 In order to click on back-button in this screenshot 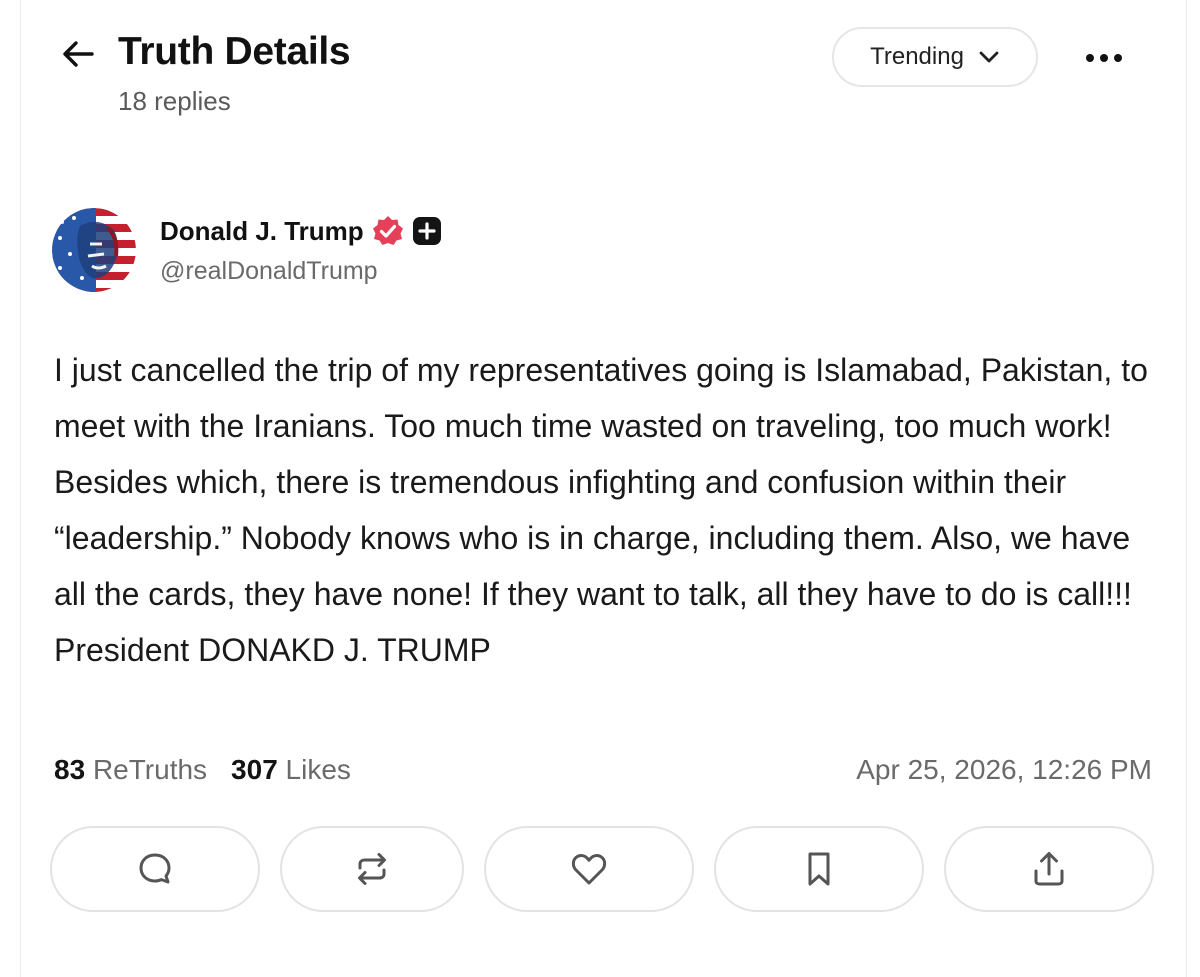, I will do `click(78, 54)`.